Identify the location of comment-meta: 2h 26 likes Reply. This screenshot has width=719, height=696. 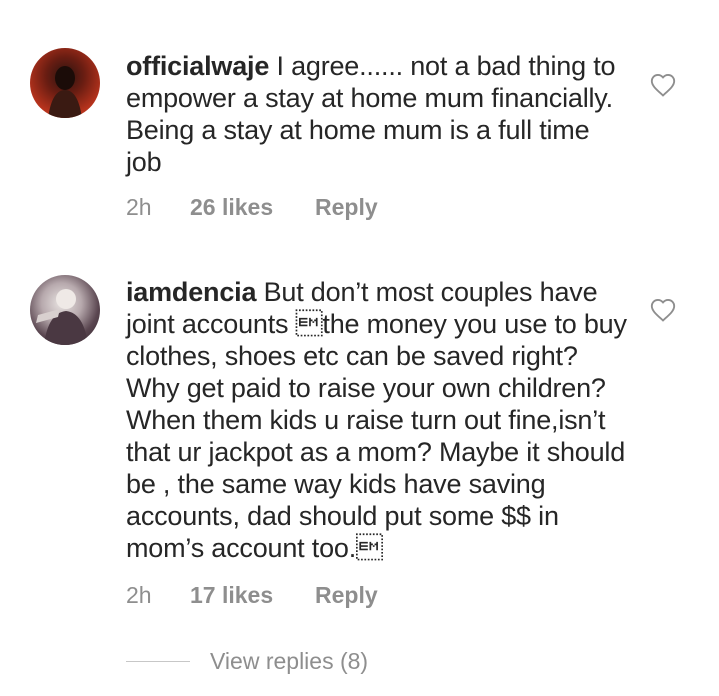
(252, 207).